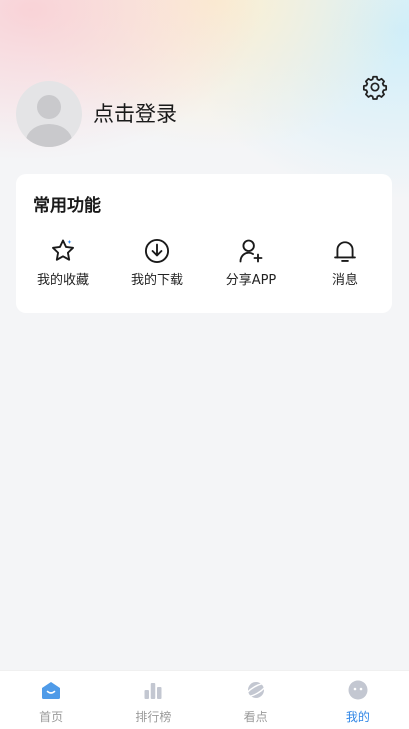  I want to click on tab-home: 首页, so click(51, 700).